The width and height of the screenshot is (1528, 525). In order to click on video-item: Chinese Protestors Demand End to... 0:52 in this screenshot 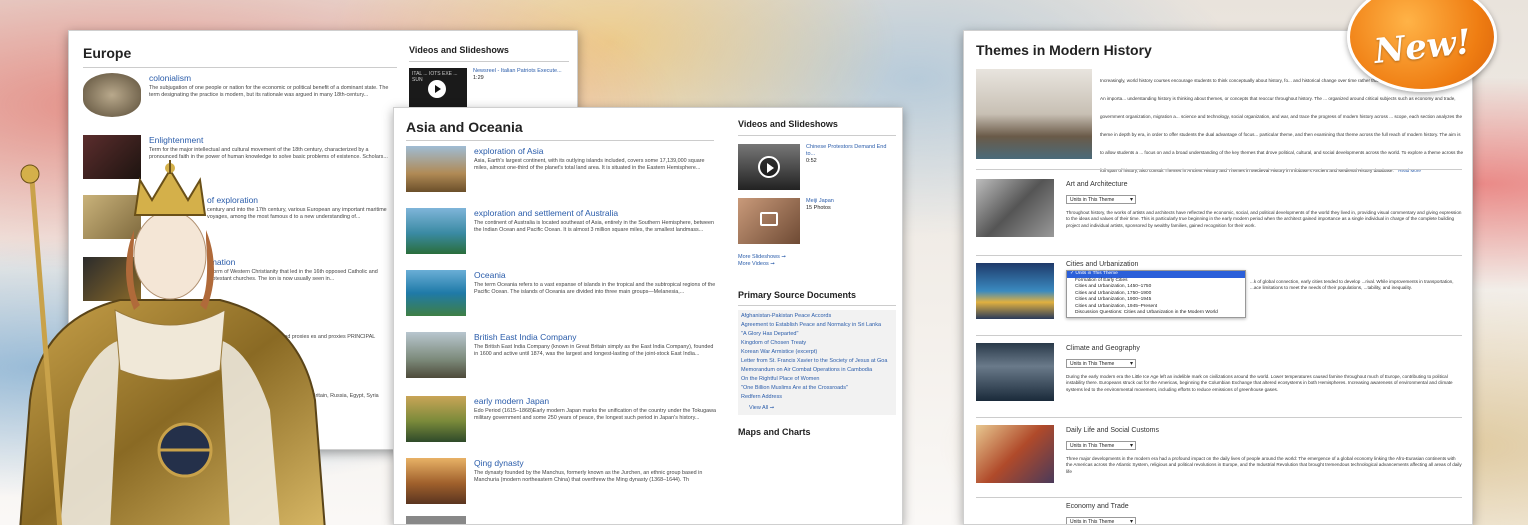, I will do `click(817, 167)`.